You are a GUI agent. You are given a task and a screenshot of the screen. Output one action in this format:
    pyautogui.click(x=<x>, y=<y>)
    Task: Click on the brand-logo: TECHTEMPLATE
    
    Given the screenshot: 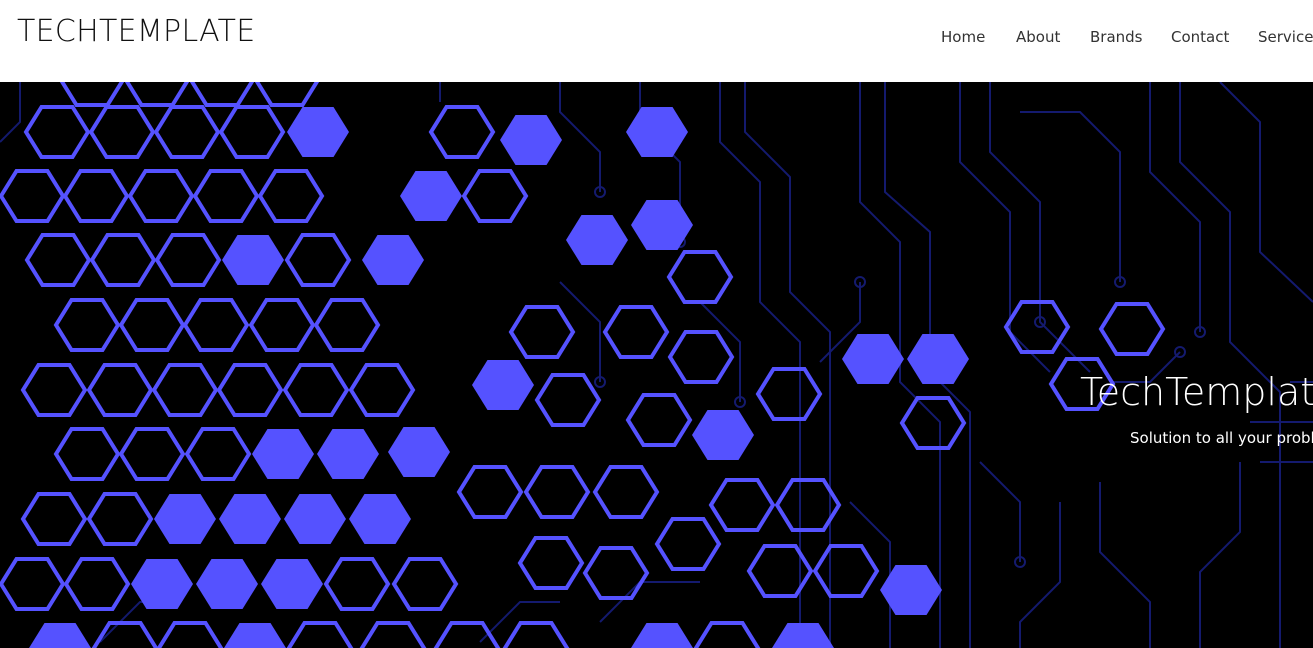 What is the action you would take?
    pyautogui.click(x=136, y=31)
    